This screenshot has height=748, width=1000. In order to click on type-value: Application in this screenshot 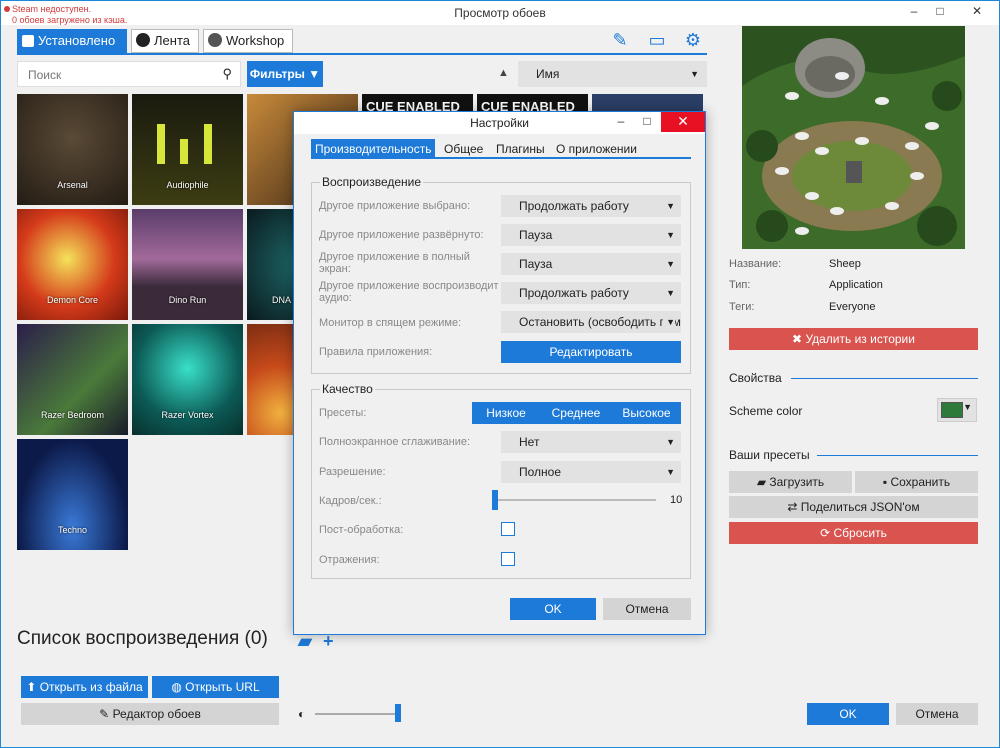, I will do `click(856, 285)`.